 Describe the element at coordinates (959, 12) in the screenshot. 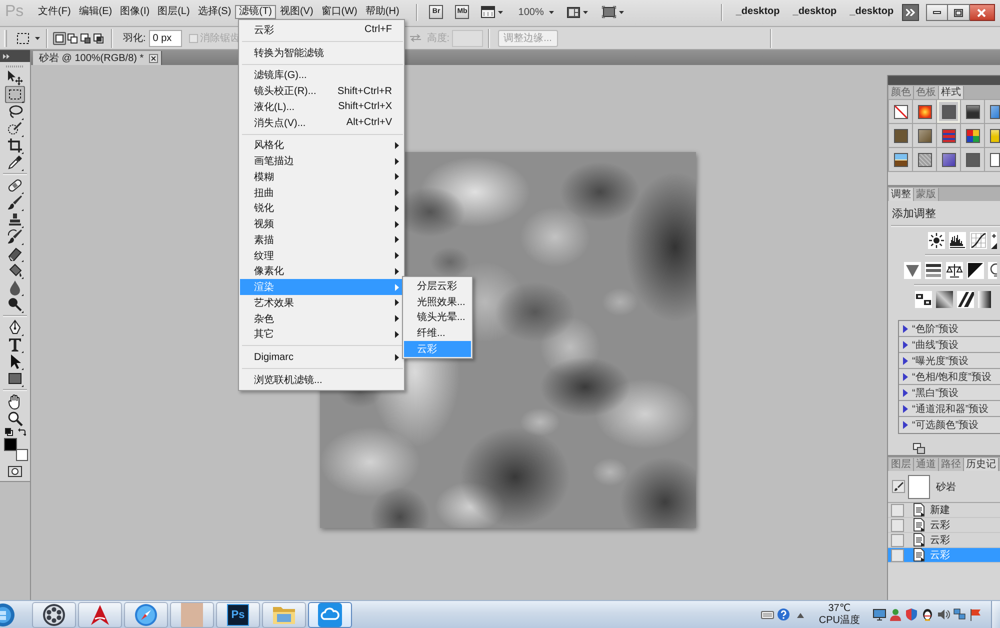

I see `restore-button` at that location.